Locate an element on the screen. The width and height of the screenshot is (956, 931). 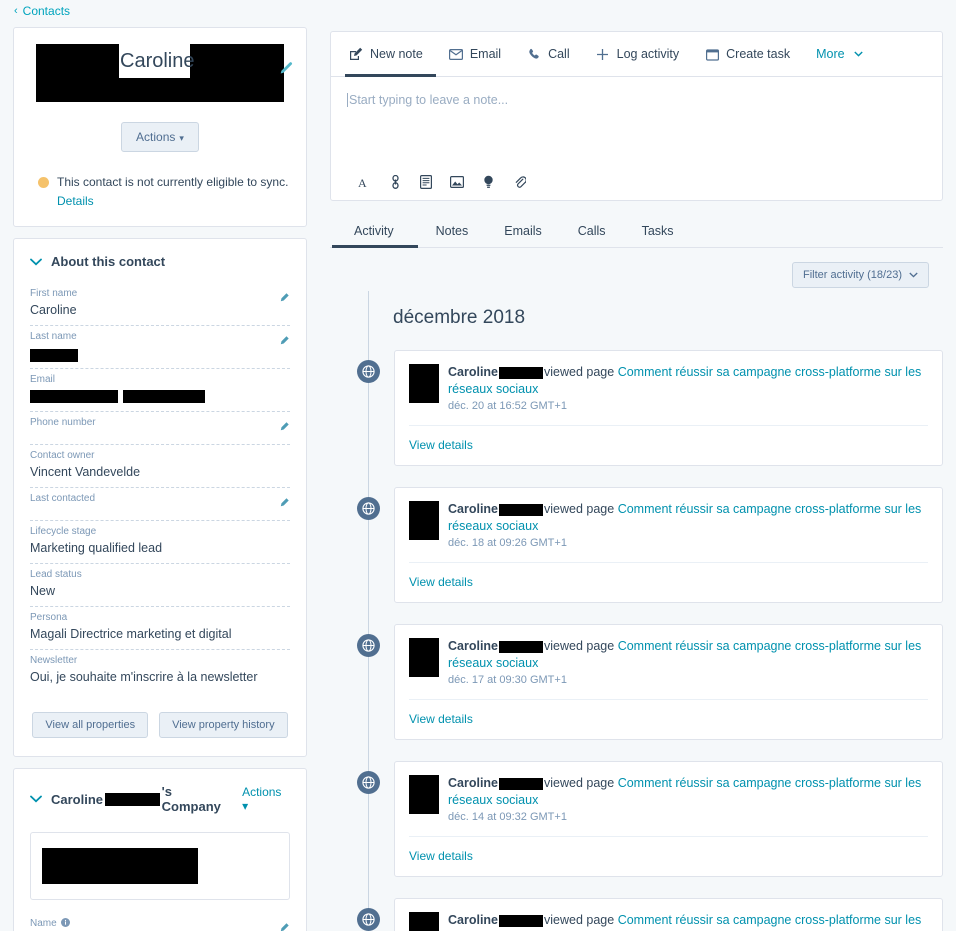
property-lead-status: Lead status New is located at coordinates (160, 585).